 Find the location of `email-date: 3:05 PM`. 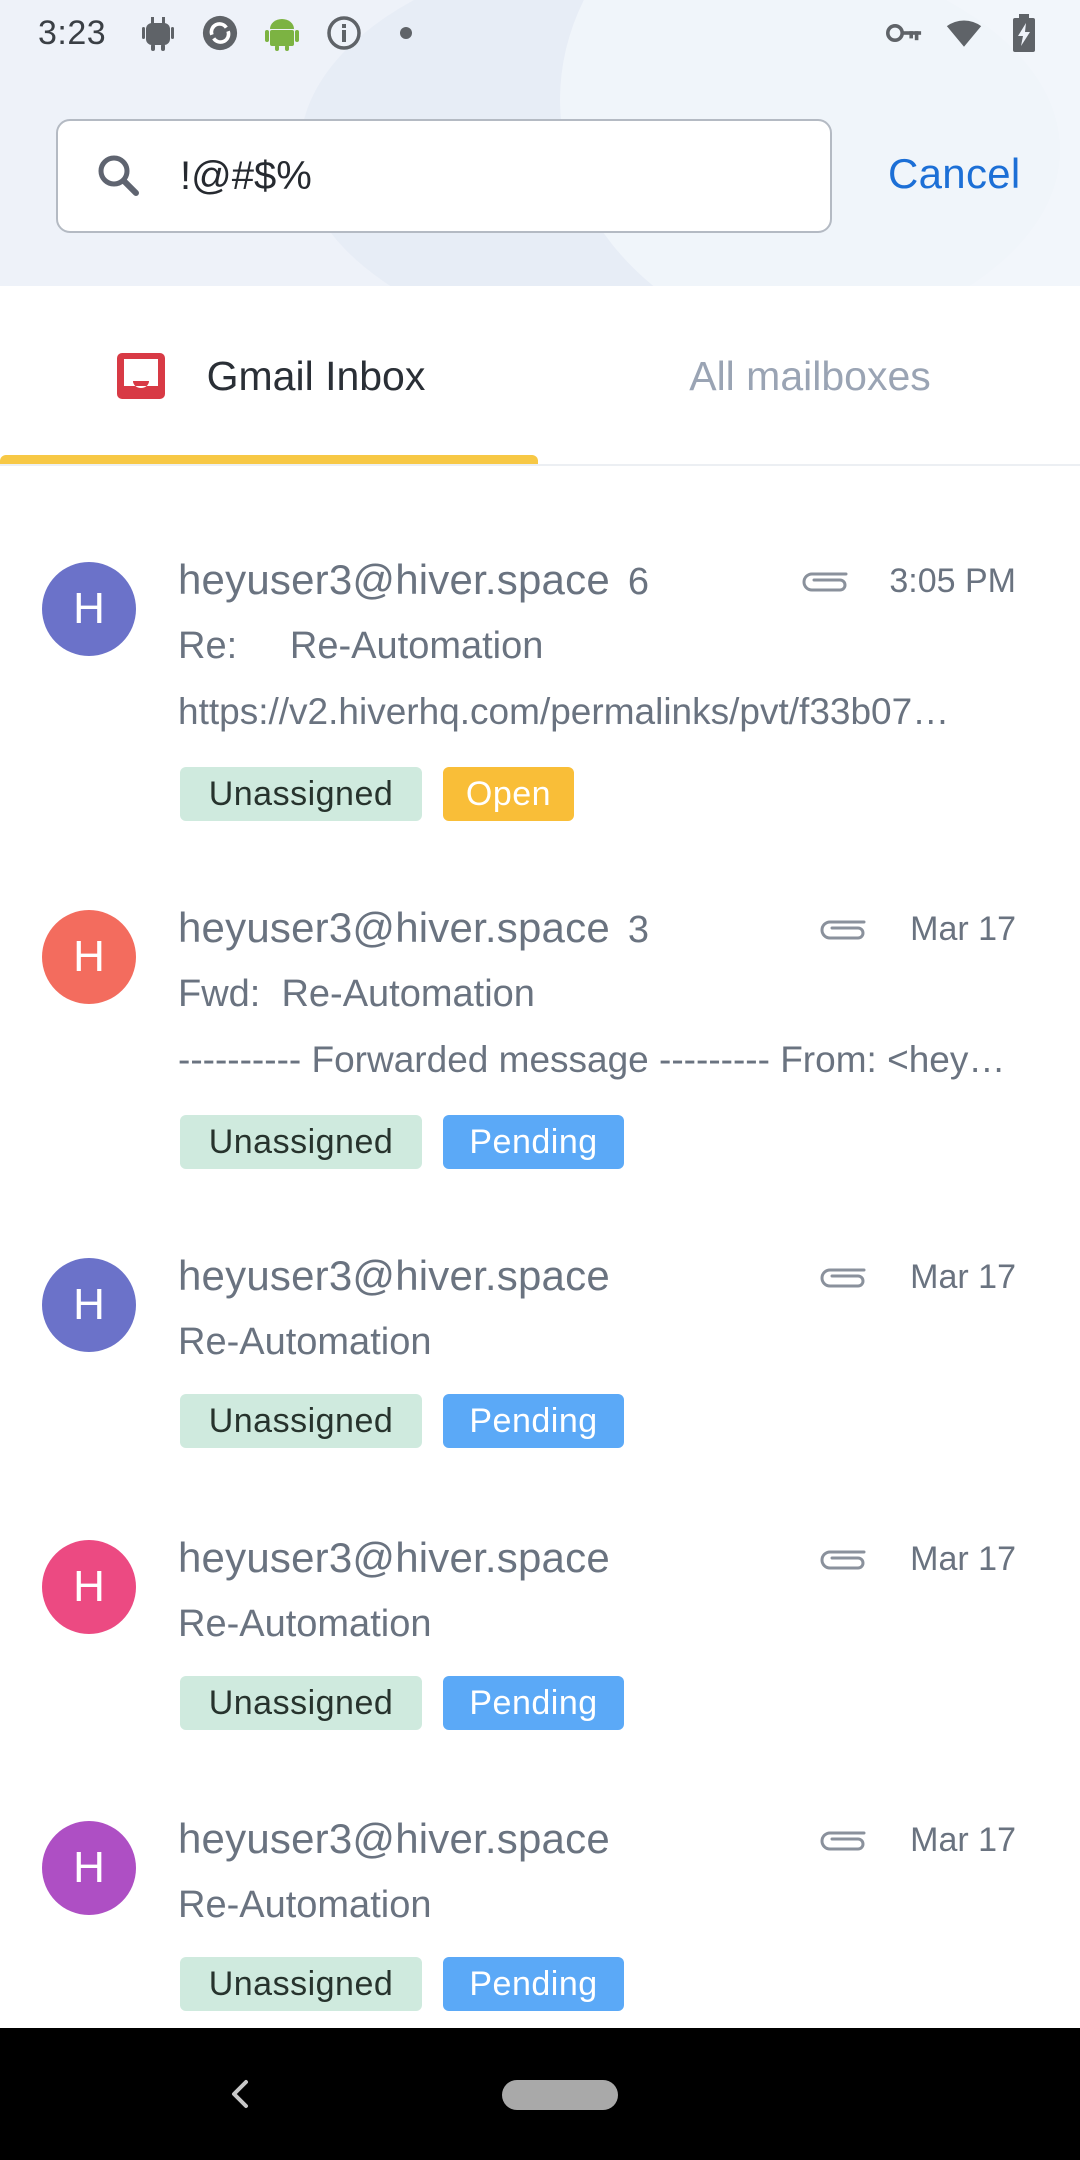

email-date: 3:05 PM is located at coordinates (952, 581).